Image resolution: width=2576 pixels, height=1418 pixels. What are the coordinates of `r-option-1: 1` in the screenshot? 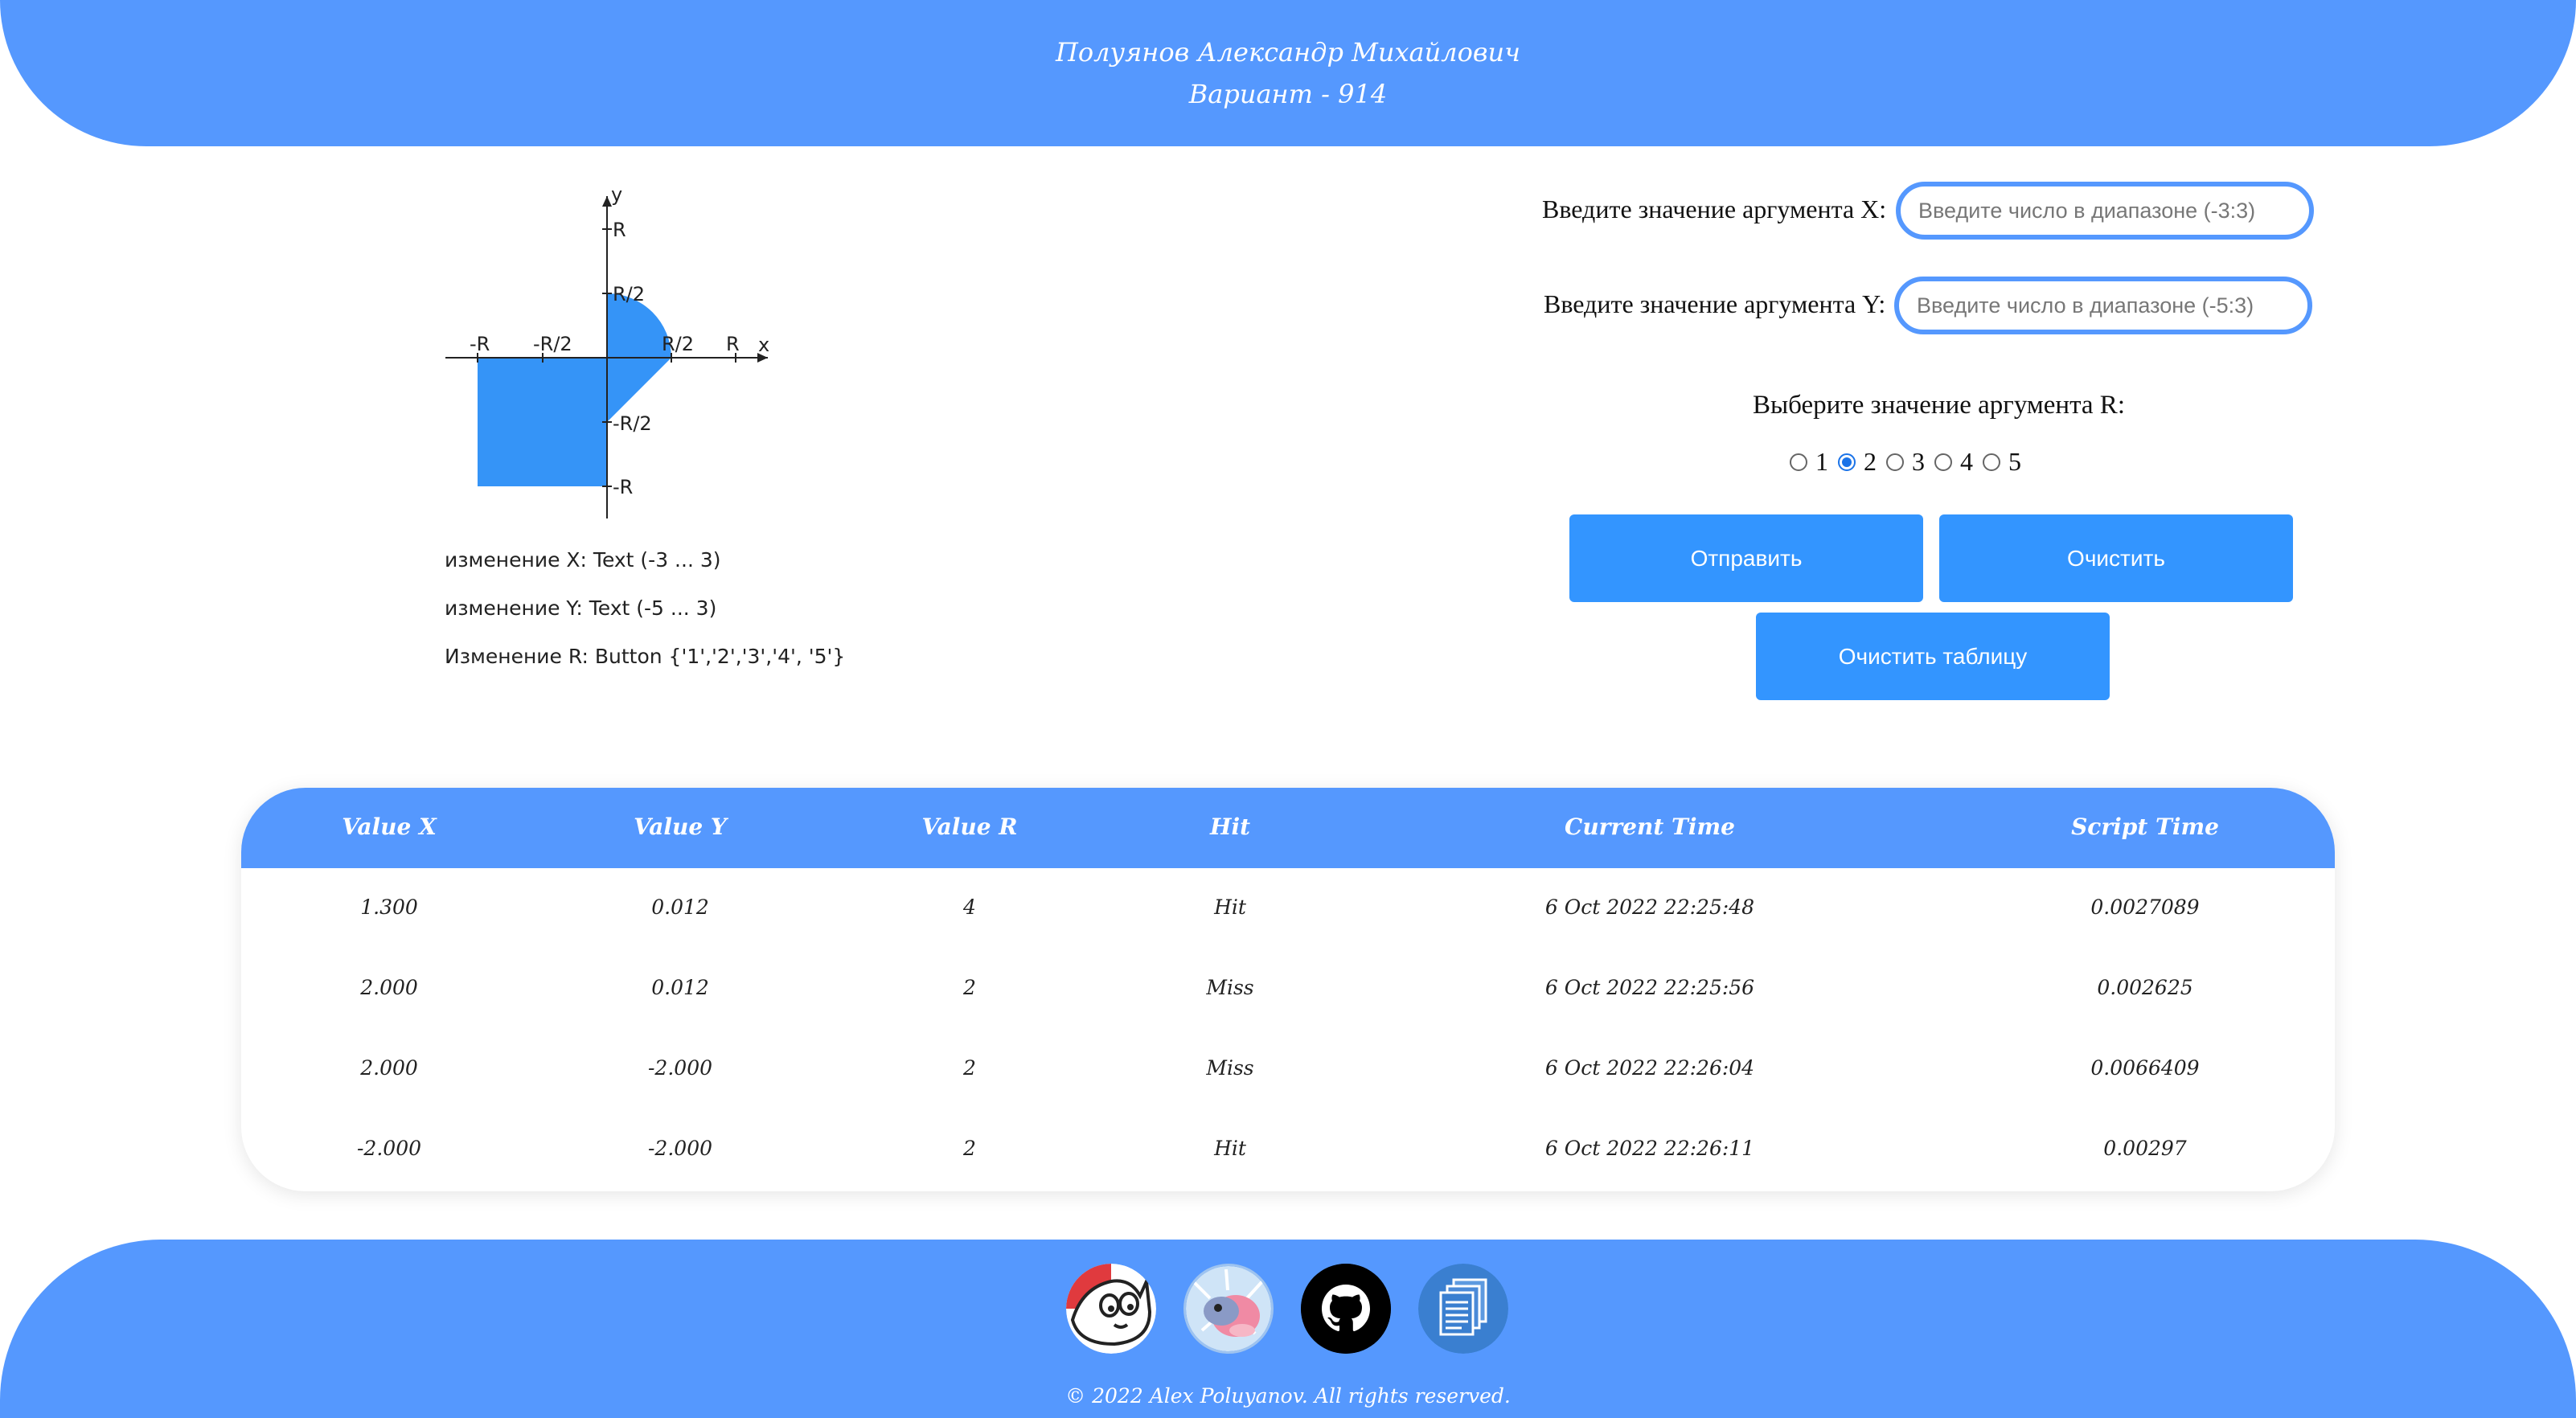 It's located at (1809, 462).